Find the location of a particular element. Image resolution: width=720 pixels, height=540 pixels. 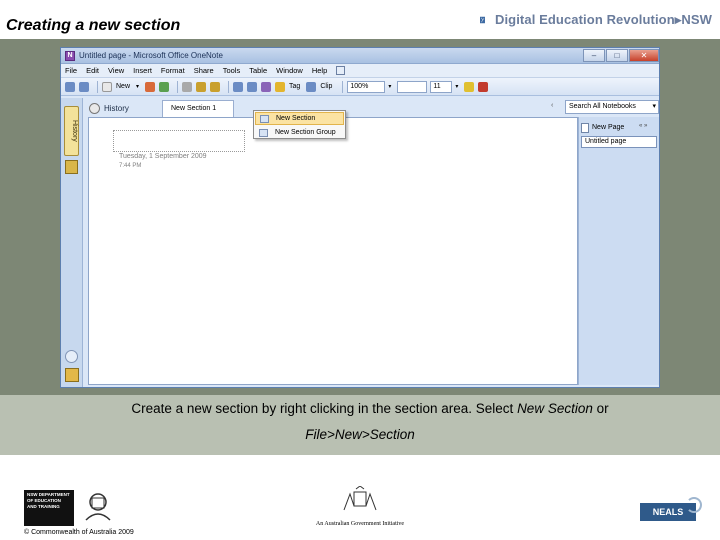

clip-icon is located at coordinates (311, 86).